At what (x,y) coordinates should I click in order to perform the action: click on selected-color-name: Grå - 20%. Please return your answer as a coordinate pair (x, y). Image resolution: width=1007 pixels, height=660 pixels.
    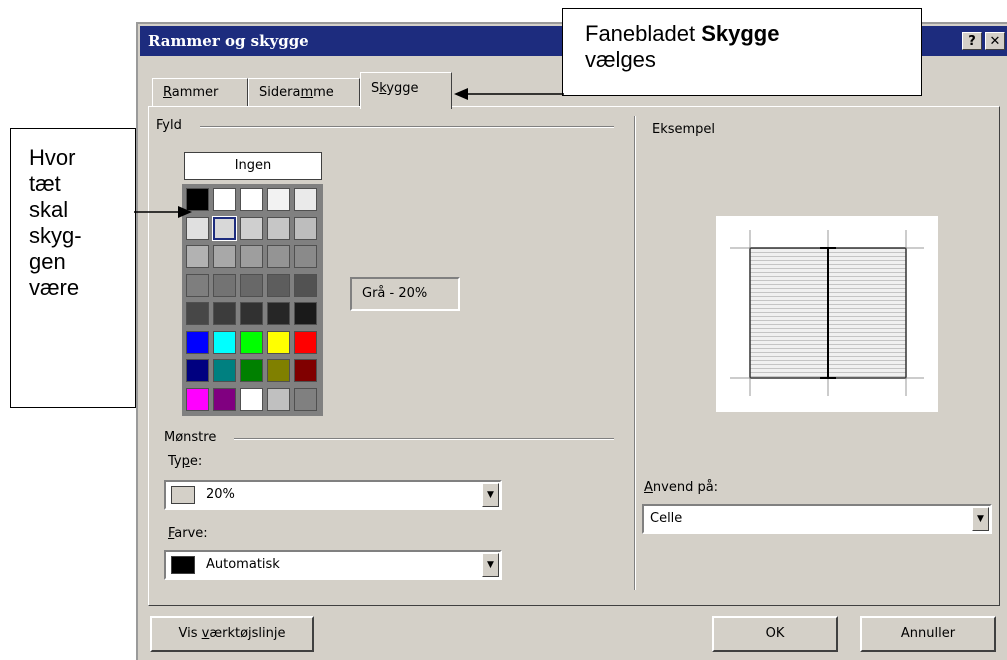
    Looking at the image, I should click on (405, 294).